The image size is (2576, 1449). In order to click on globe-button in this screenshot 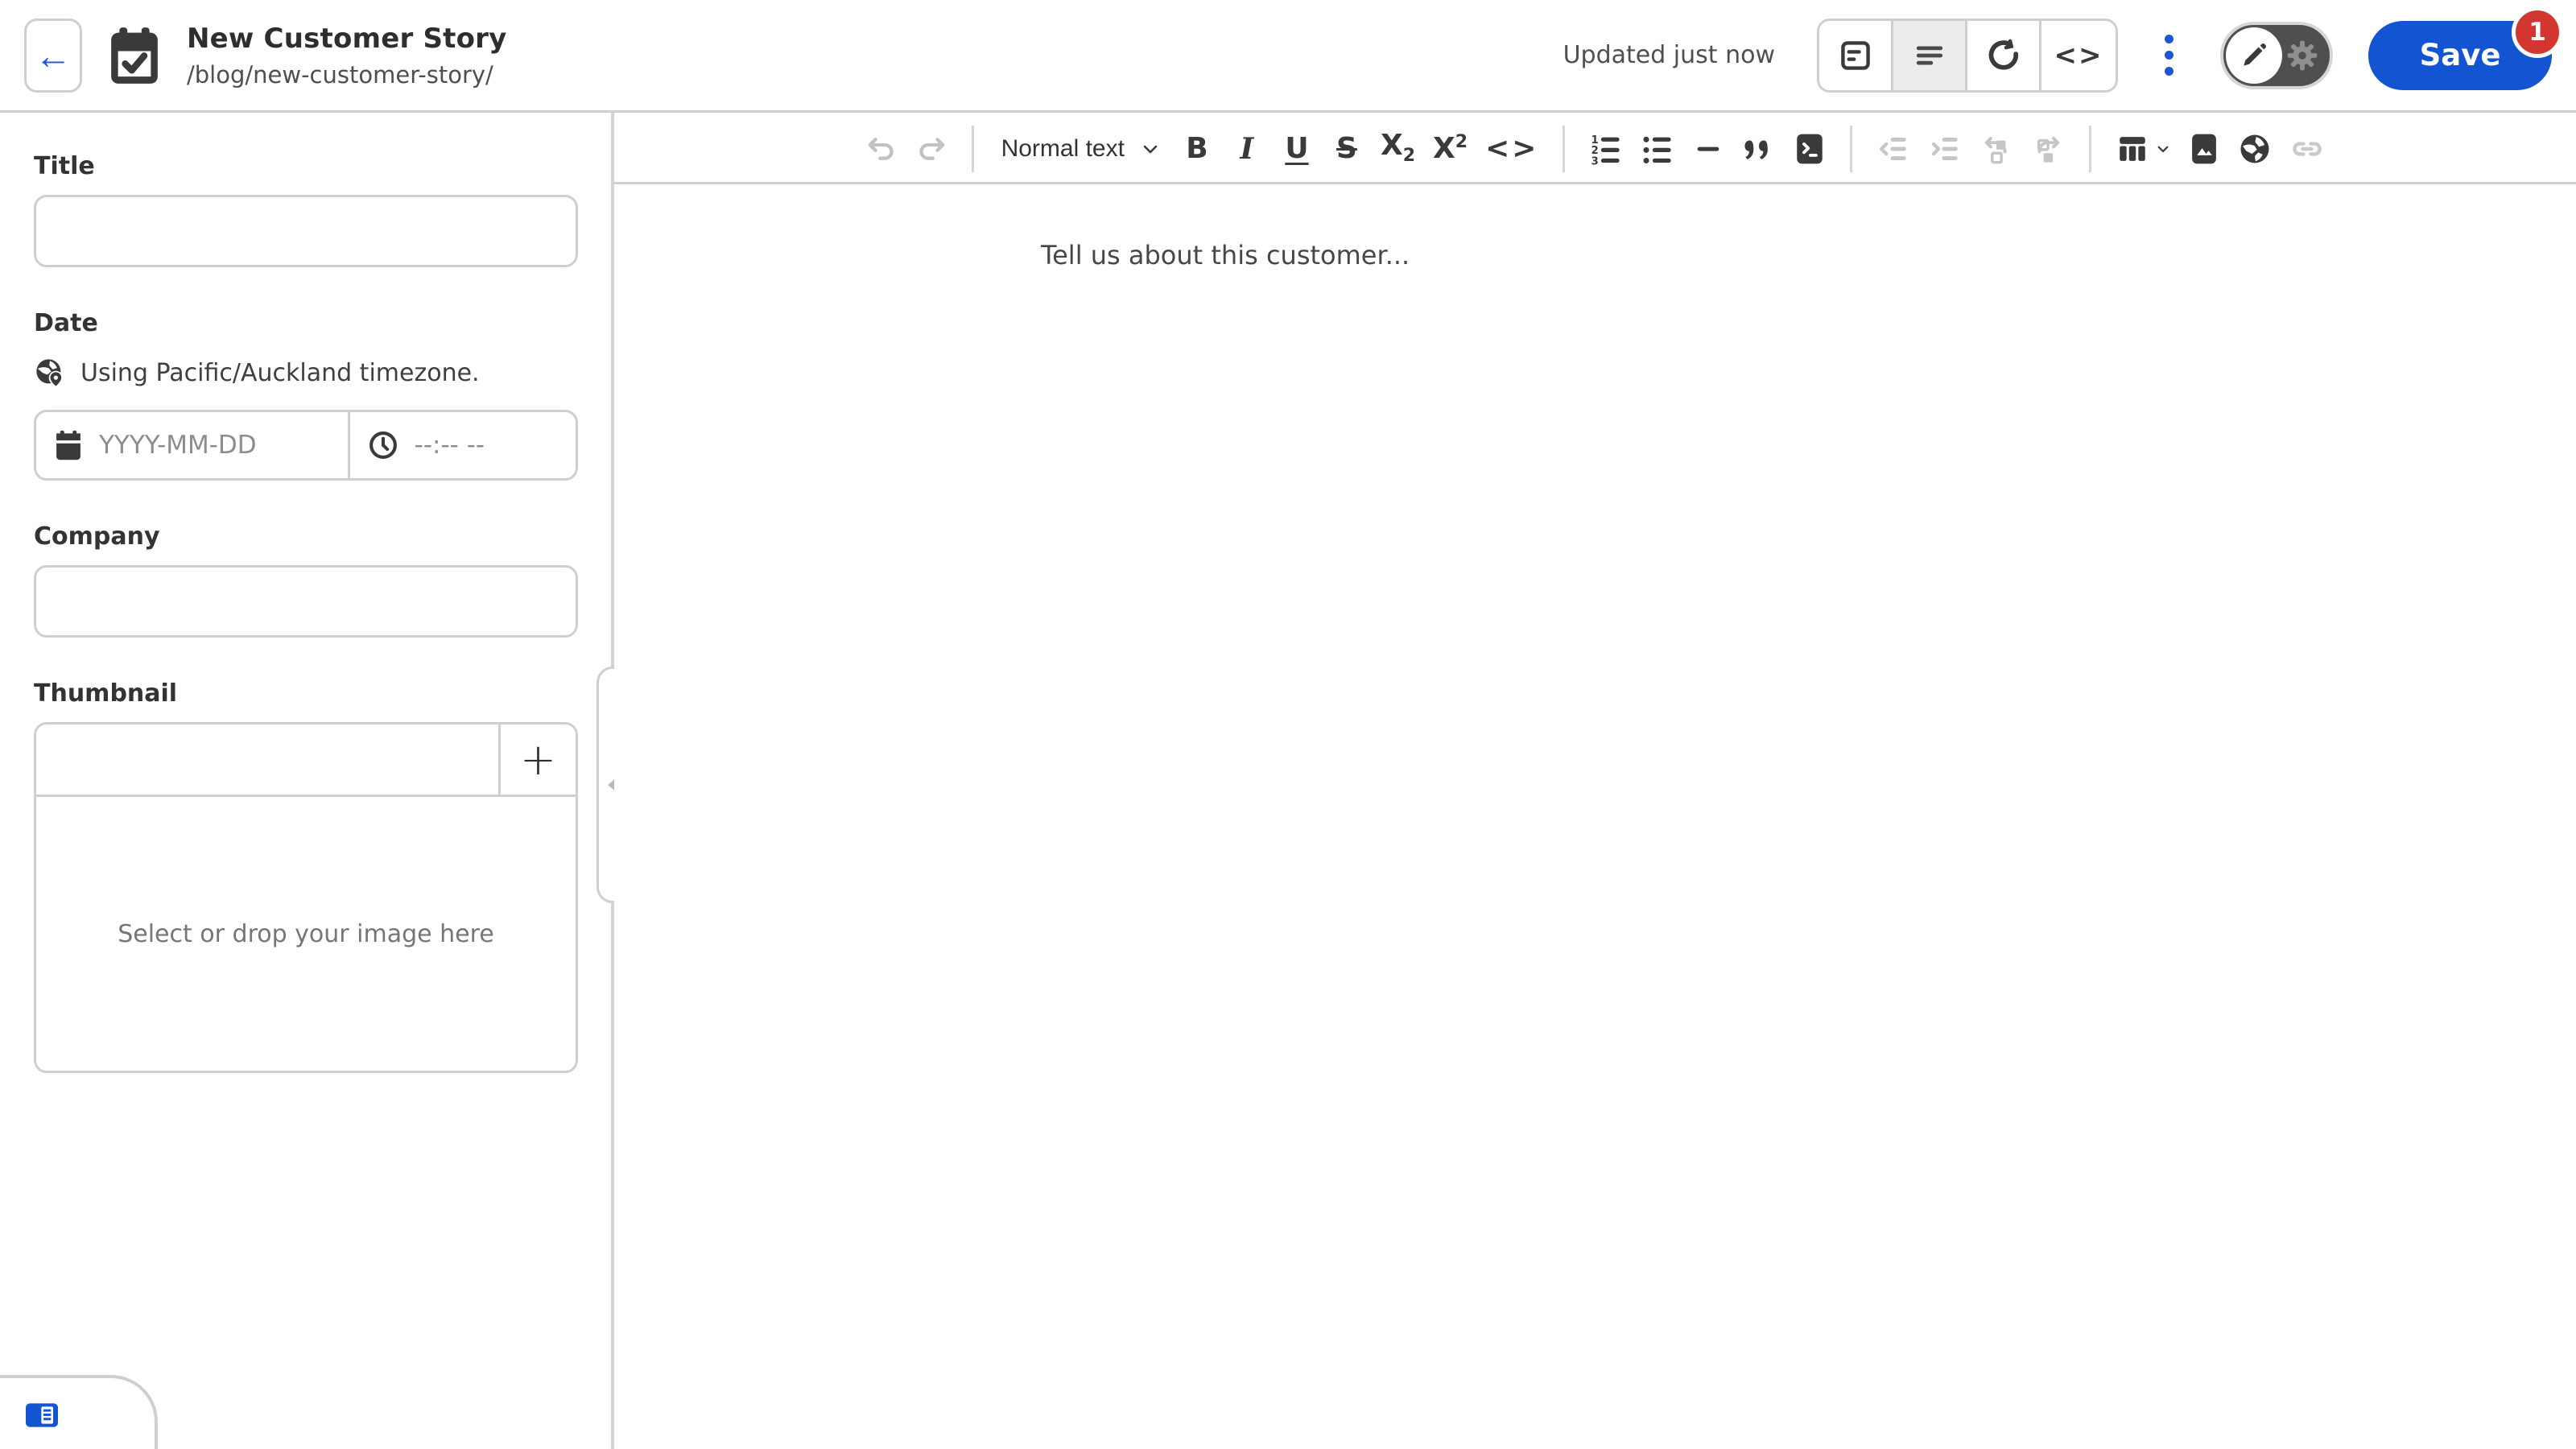, I will do `click(2255, 149)`.